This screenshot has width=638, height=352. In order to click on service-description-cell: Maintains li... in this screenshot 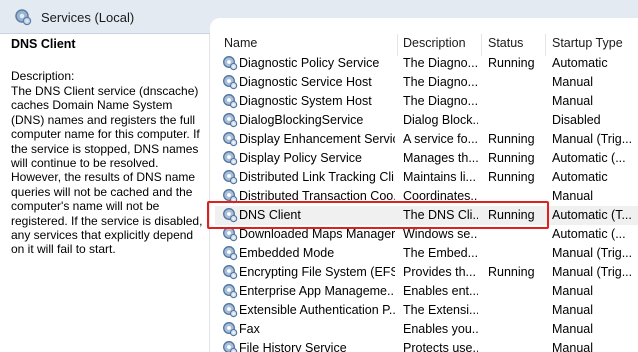, I will do `click(439, 177)`.